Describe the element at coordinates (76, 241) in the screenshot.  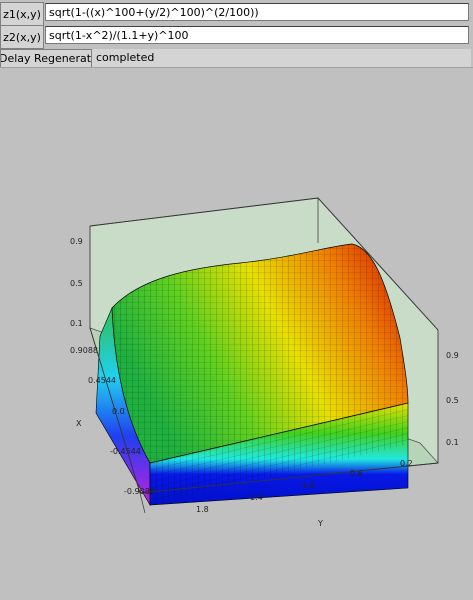
I see `z-tick-label: 0.9` at that location.